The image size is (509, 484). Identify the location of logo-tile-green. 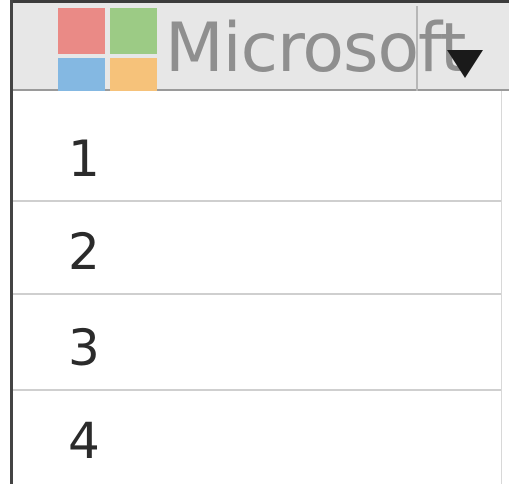
(133, 31).